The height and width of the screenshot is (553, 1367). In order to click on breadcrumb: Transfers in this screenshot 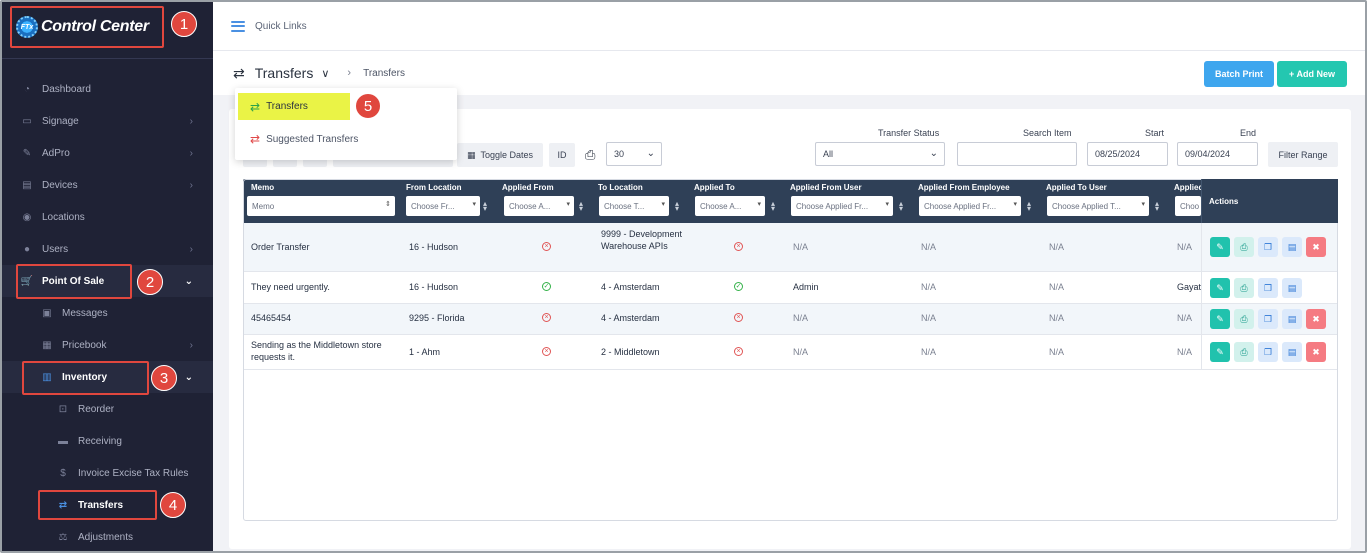, I will do `click(384, 73)`.